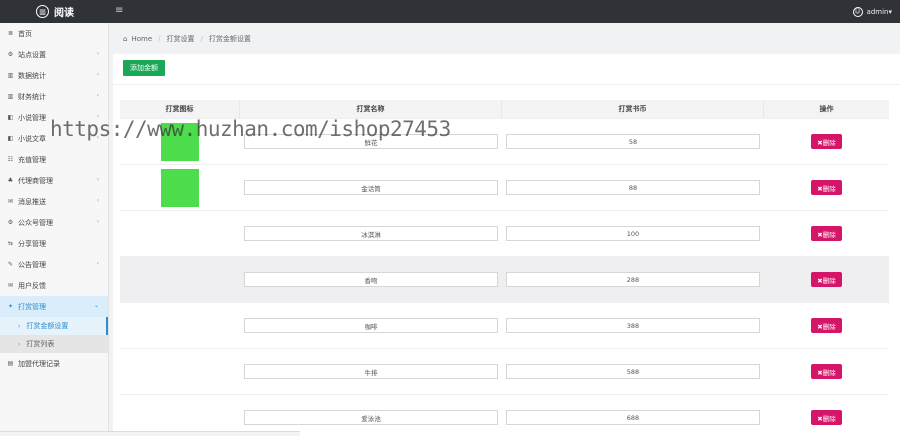 This screenshot has height=436, width=900. I want to click on home-icon: ≣, so click(10, 33).